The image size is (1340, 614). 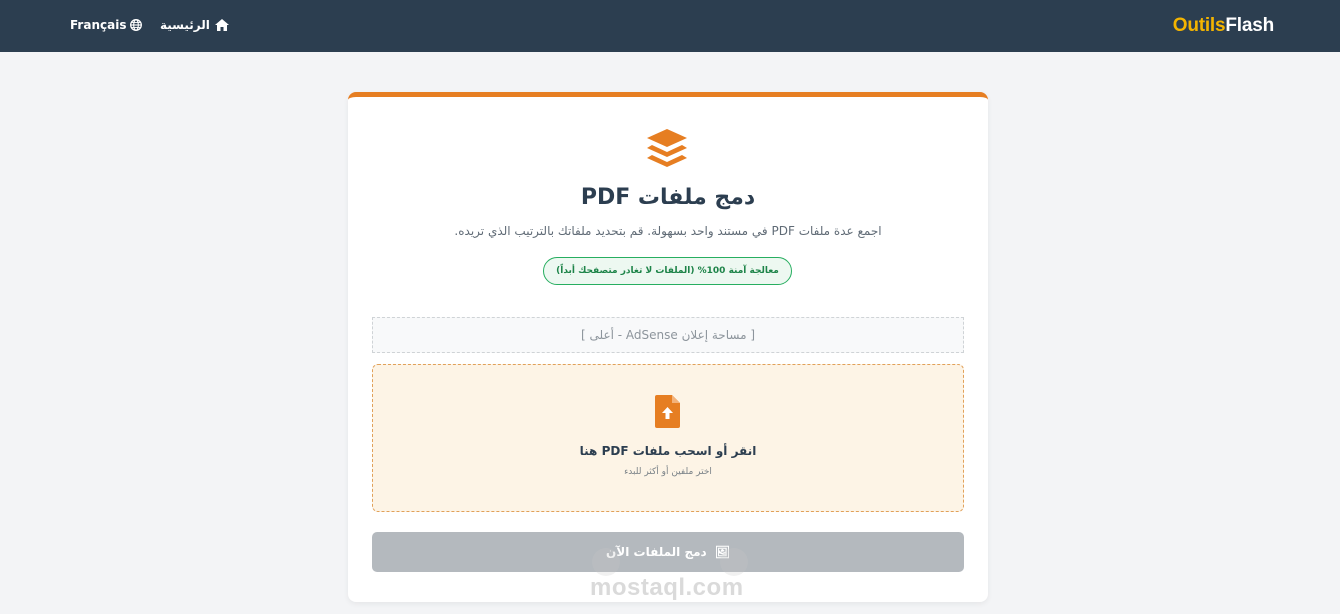 What do you see at coordinates (136, 25) in the screenshot?
I see `globe-icon` at bounding box center [136, 25].